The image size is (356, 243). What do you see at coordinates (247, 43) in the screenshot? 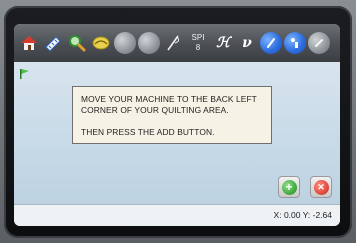
I see `v-icon: ν` at bounding box center [247, 43].